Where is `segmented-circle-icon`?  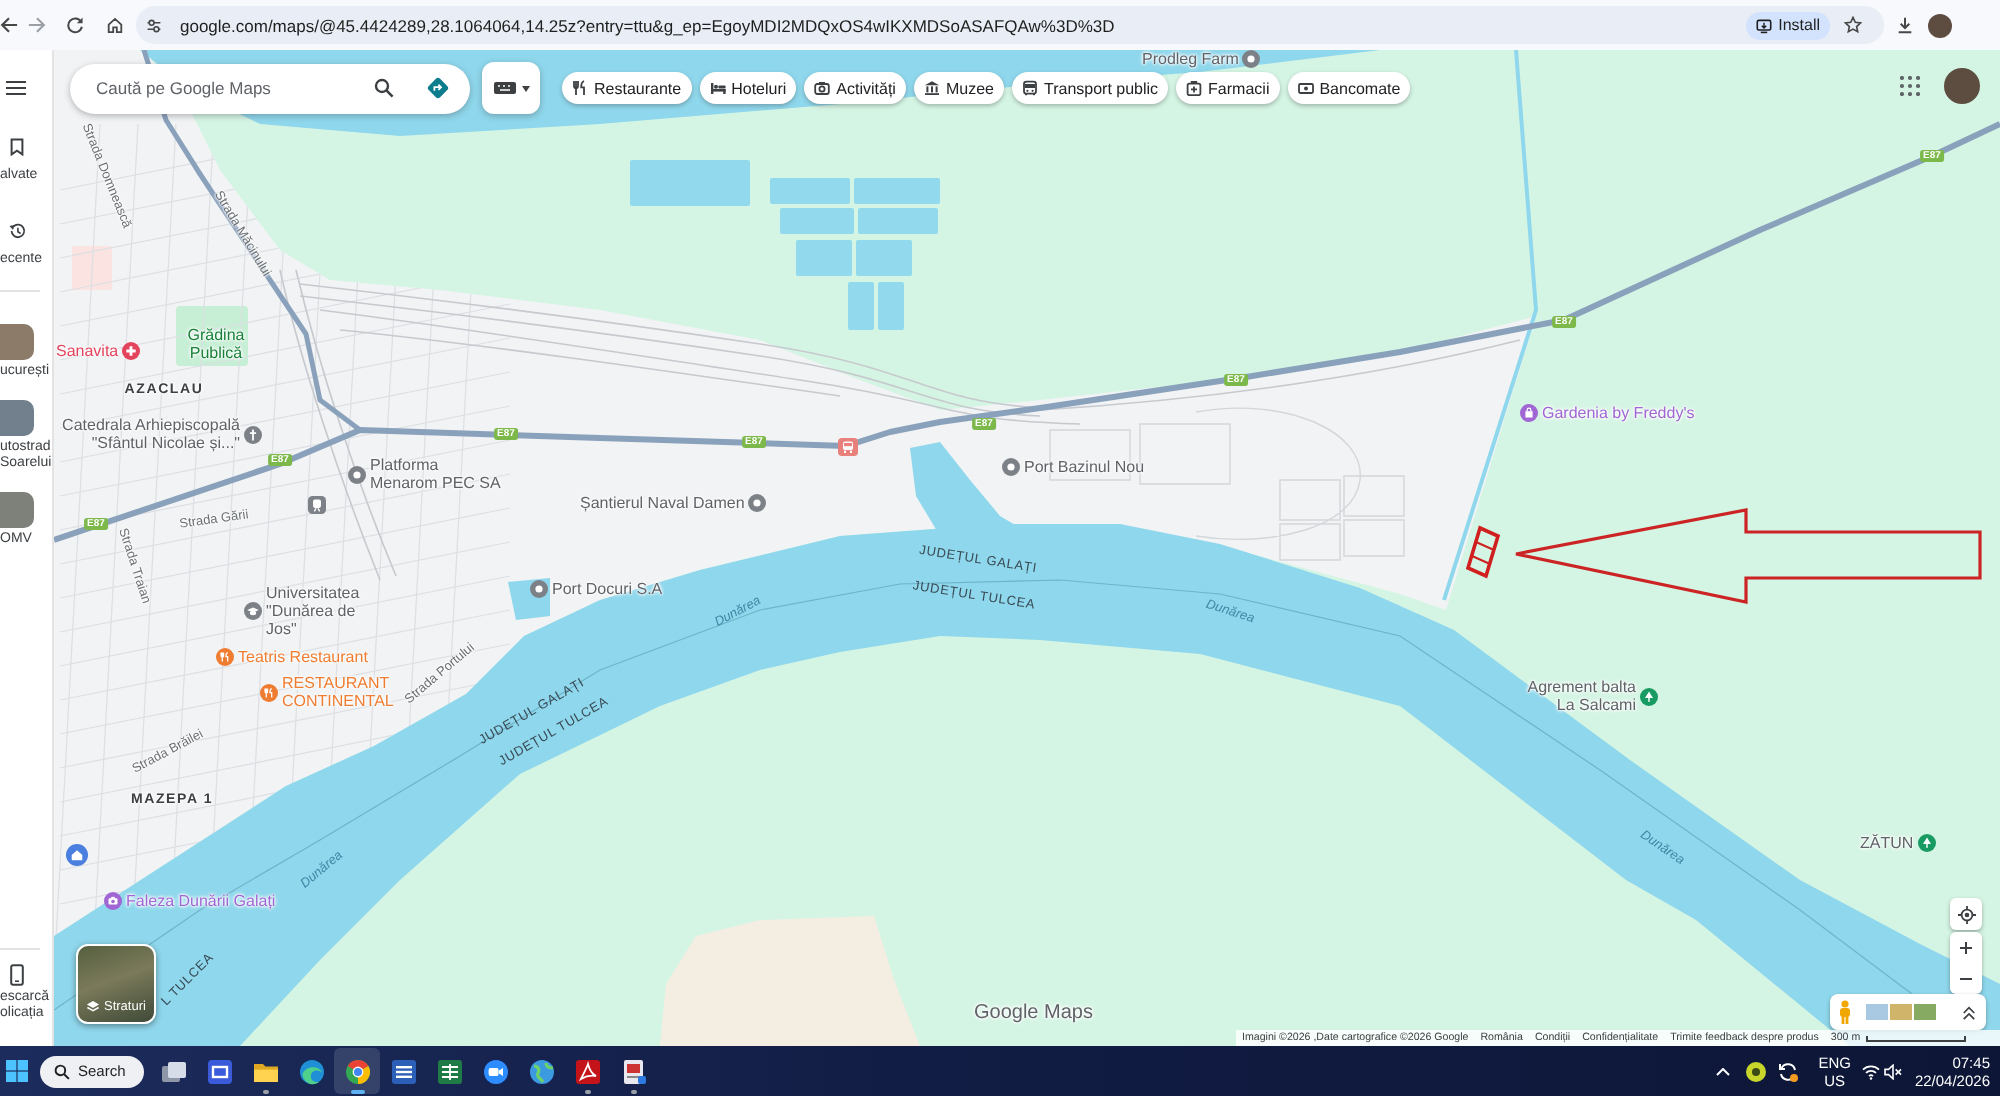 segmented-circle-icon is located at coordinates (357, 1071).